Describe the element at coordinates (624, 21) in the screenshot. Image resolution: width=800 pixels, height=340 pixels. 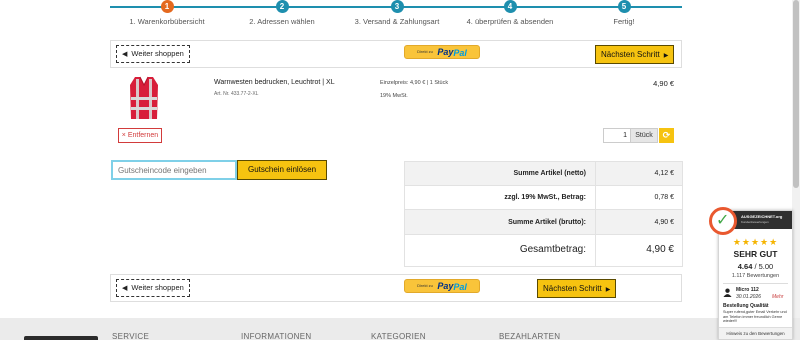
I see `step-label: Fertig!` at that location.